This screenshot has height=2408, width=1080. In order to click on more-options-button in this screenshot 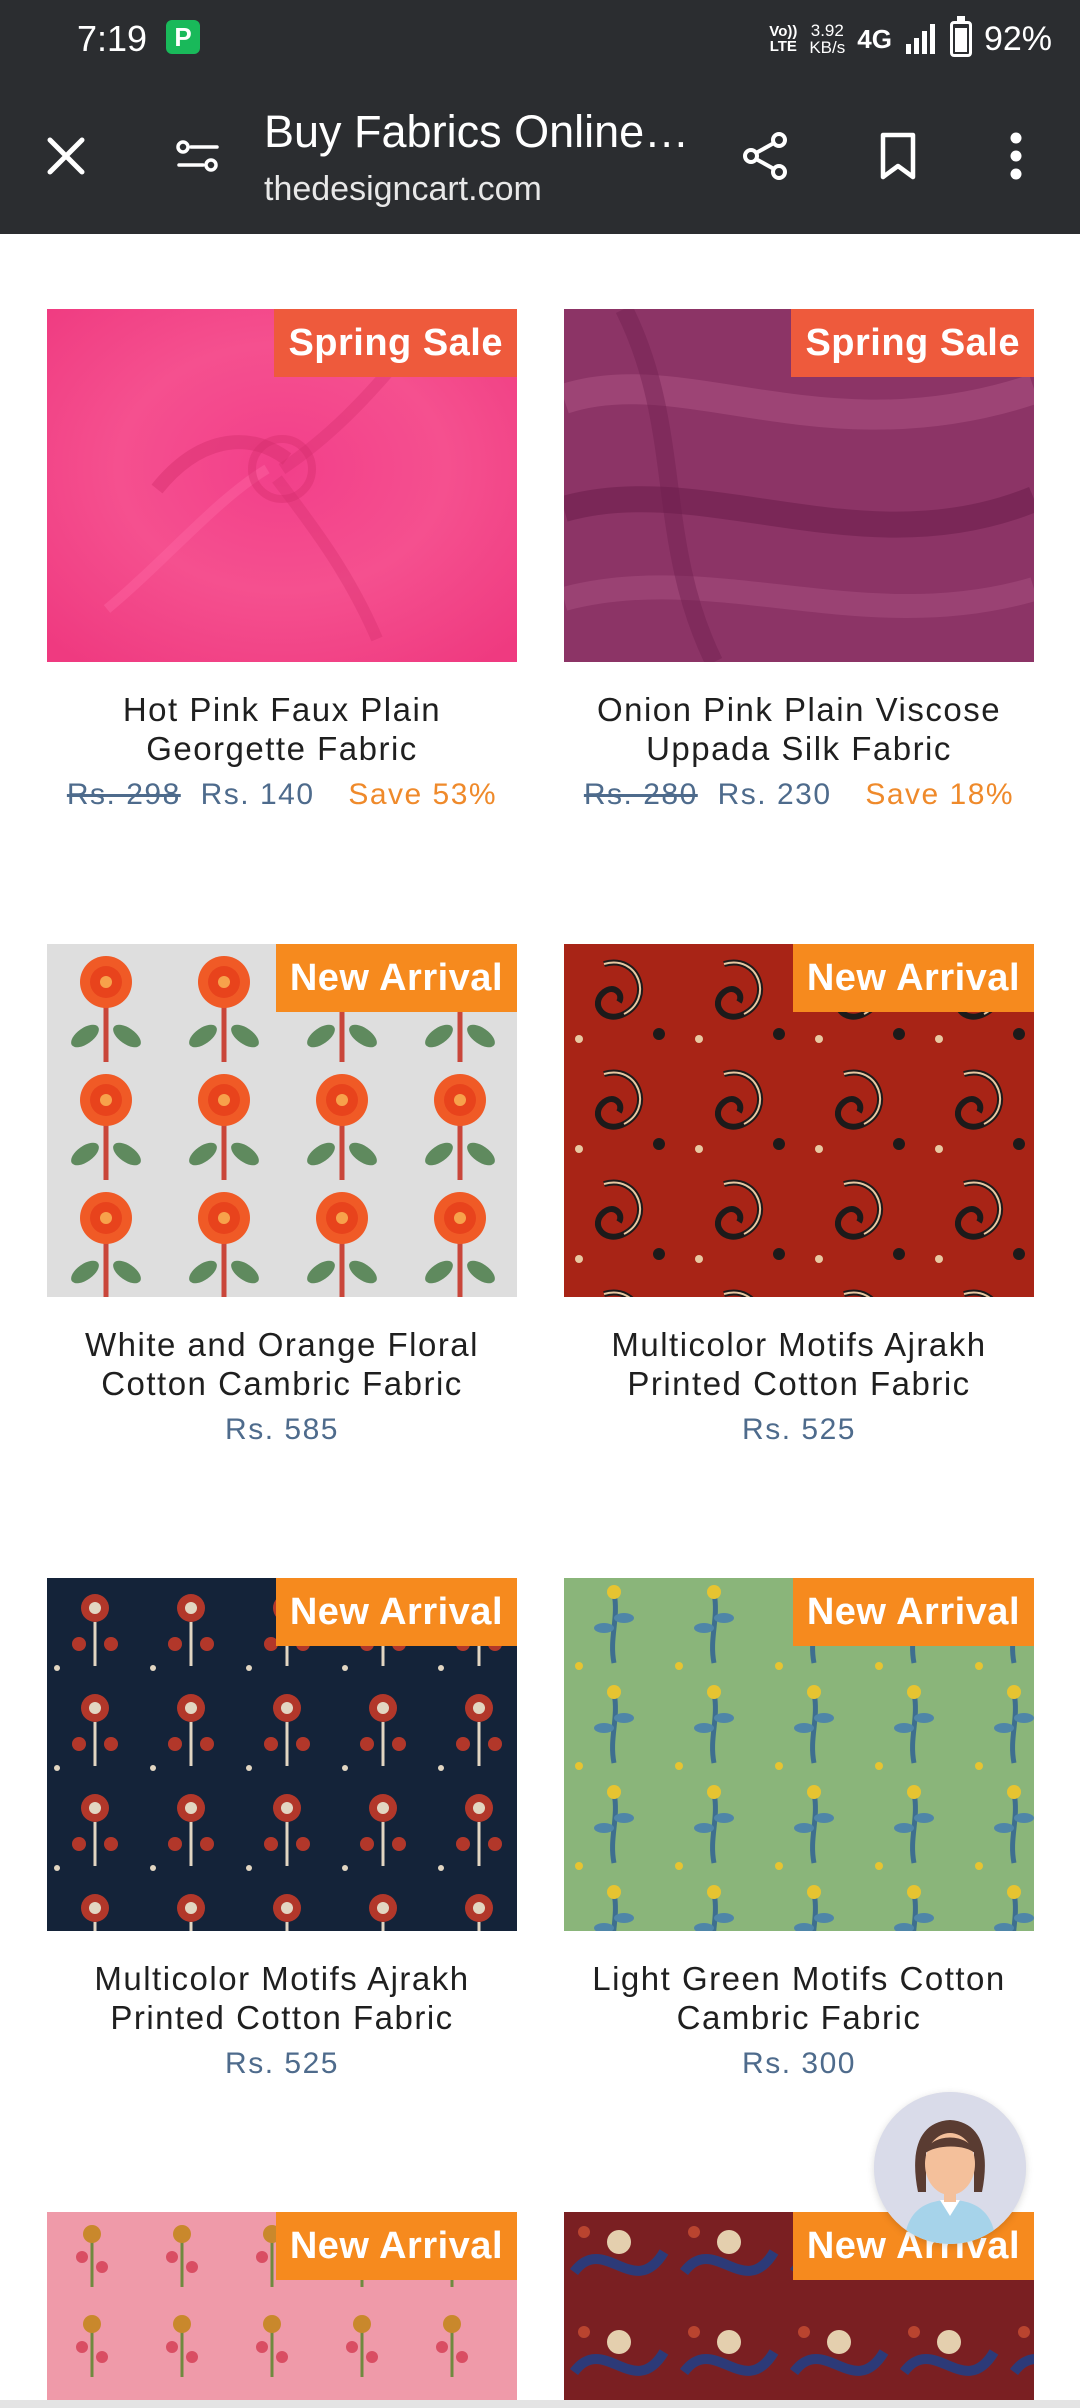, I will do `click(1016, 156)`.